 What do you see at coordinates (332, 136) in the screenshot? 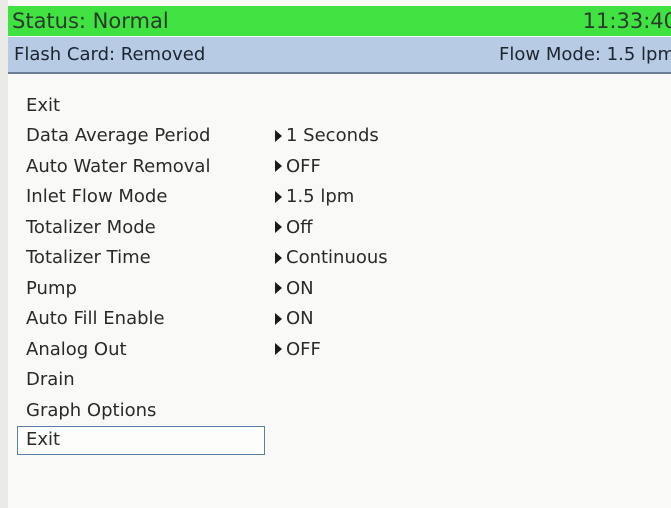
I see `value-text: 1 Seconds` at bounding box center [332, 136].